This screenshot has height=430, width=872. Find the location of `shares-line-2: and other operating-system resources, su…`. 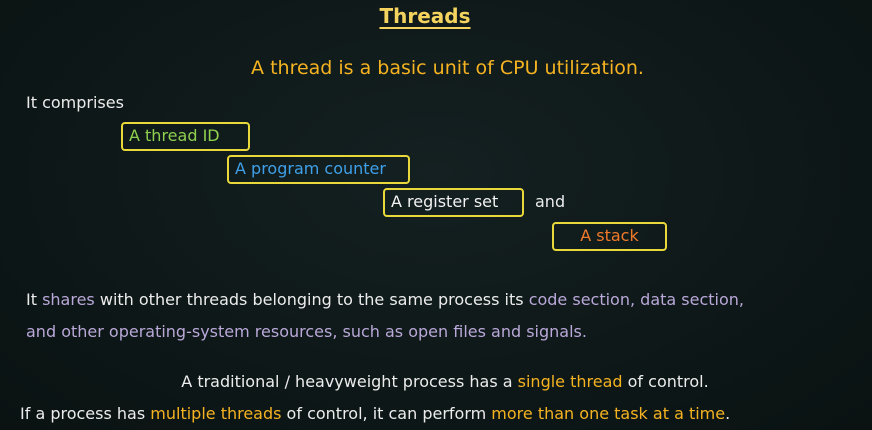

shares-line-2: and other operating-system resources, su… is located at coordinates (306, 331).